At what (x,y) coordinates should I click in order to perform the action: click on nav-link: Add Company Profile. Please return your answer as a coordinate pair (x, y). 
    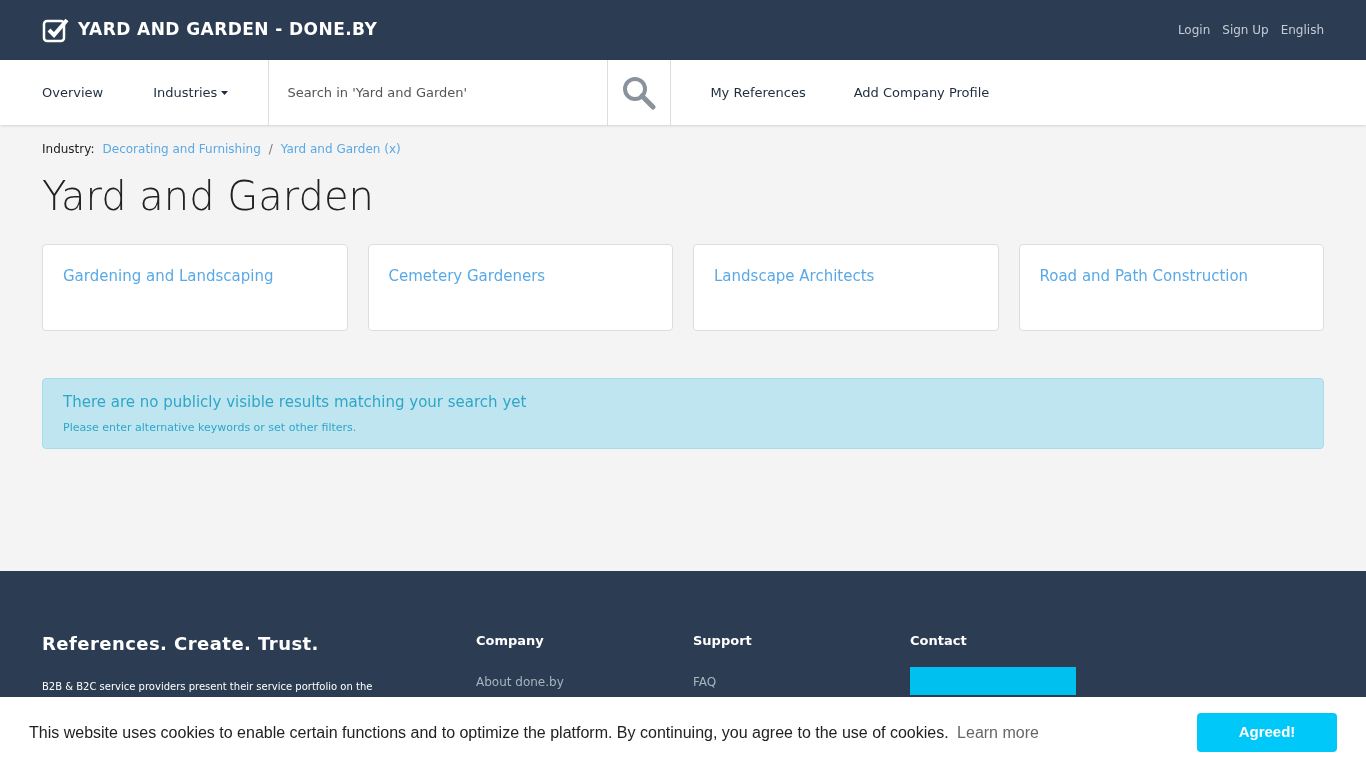
    Looking at the image, I should click on (921, 92).